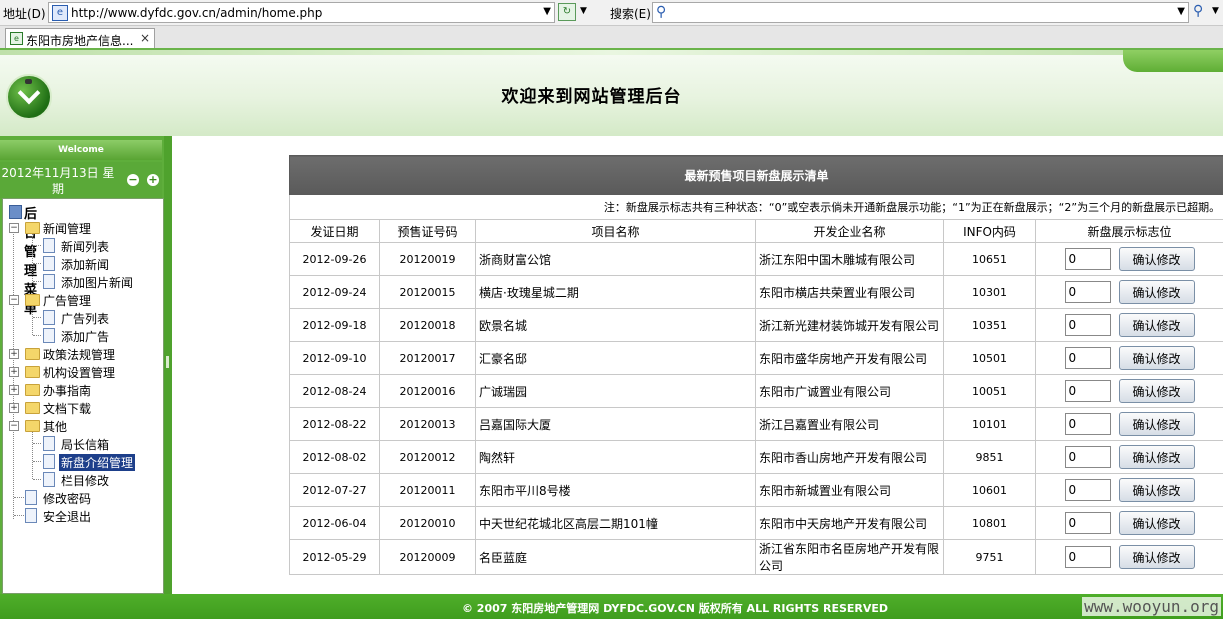  Describe the element at coordinates (81, 150) in the screenshot. I see `welcome-bar: Welcome` at that location.